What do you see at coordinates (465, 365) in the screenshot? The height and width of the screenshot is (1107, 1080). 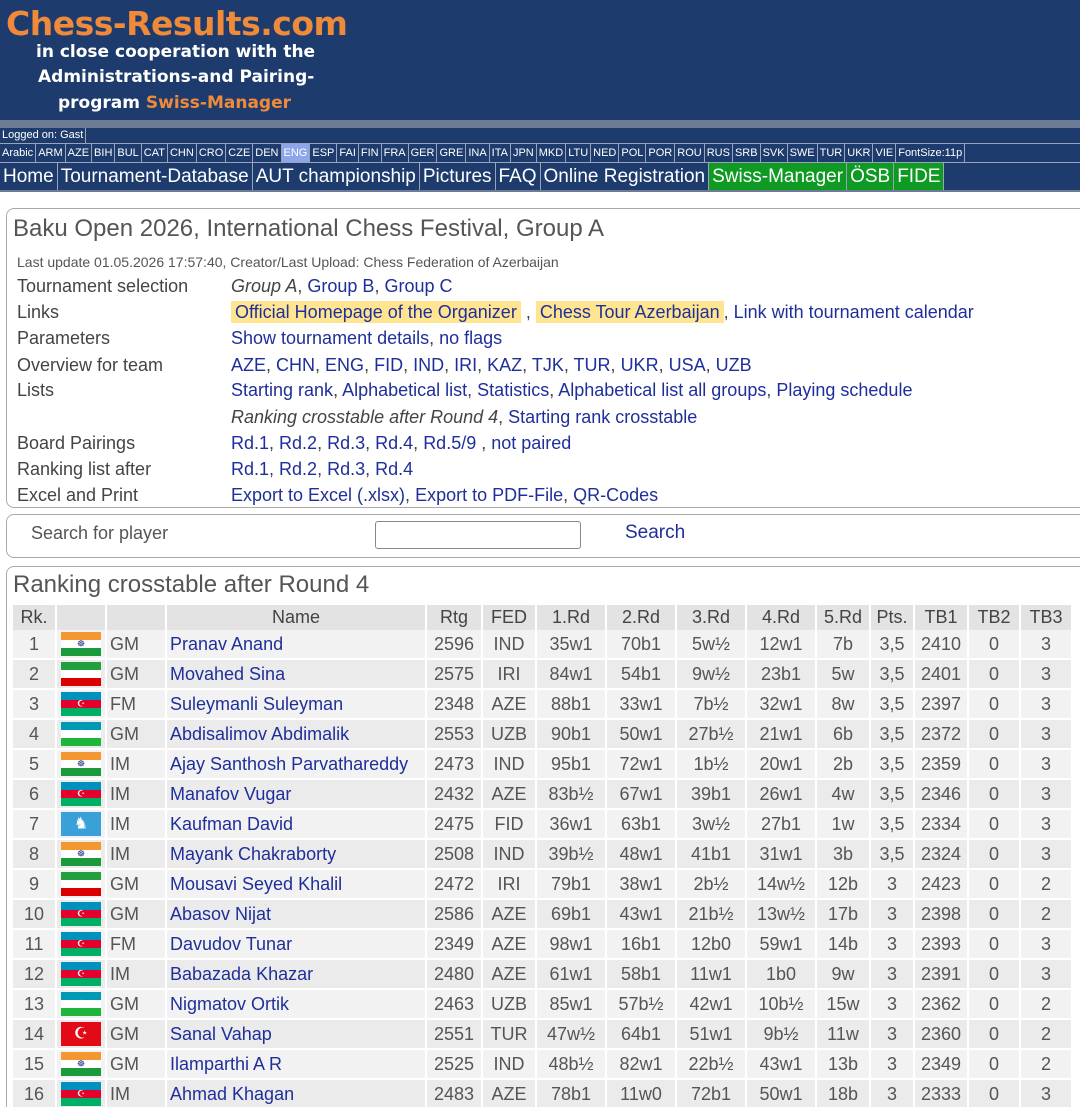 I see `team-link-iri: IRI` at bounding box center [465, 365].